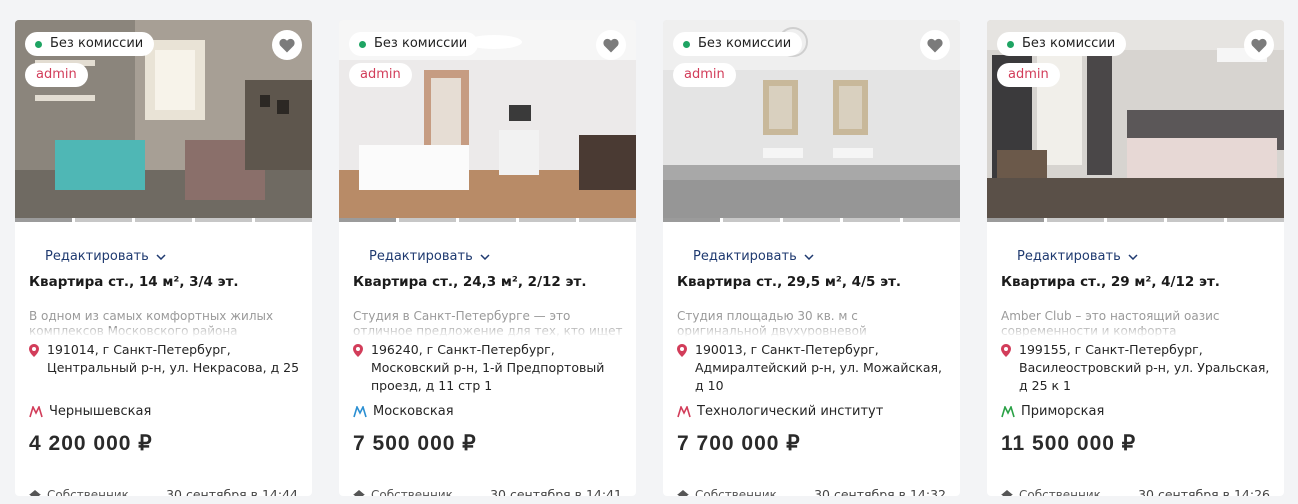 This screenshot has height=504, width=1298. What do you see at coordinates (1204, 491) in the screenshot?
I see `listing-date: 30 сентября в 14:26` at bounding box center [1204, 491].